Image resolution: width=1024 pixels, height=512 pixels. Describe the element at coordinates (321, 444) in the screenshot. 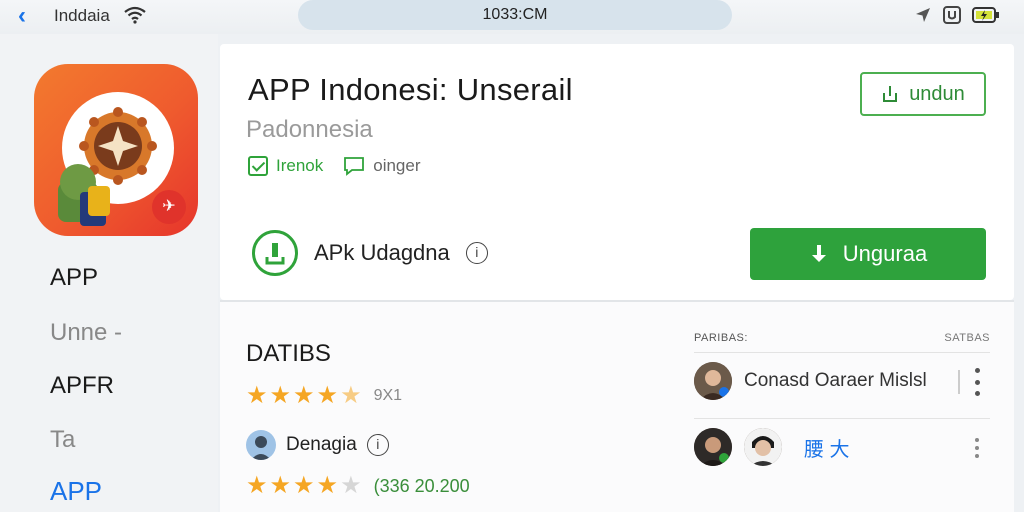

I see `developer-name: Denagia` at that location.